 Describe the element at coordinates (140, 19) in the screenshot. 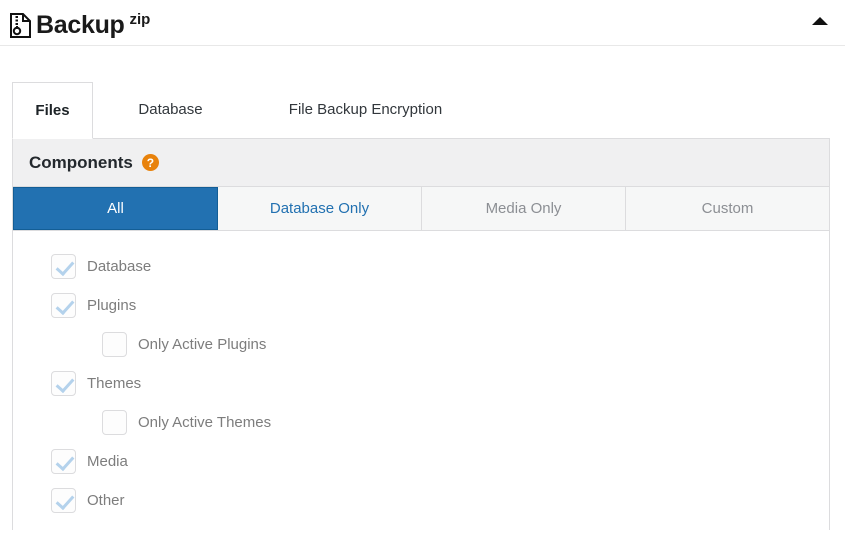

I see `brand-superscript: zip` at that location.